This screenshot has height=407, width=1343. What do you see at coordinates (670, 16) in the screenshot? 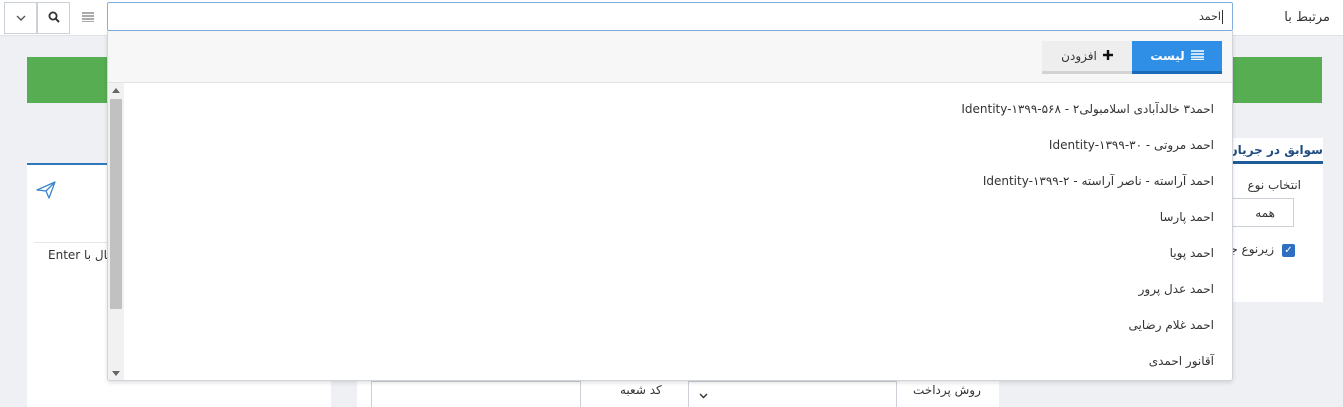
I see `search-input: احمد` at bounding box center [670, 16].